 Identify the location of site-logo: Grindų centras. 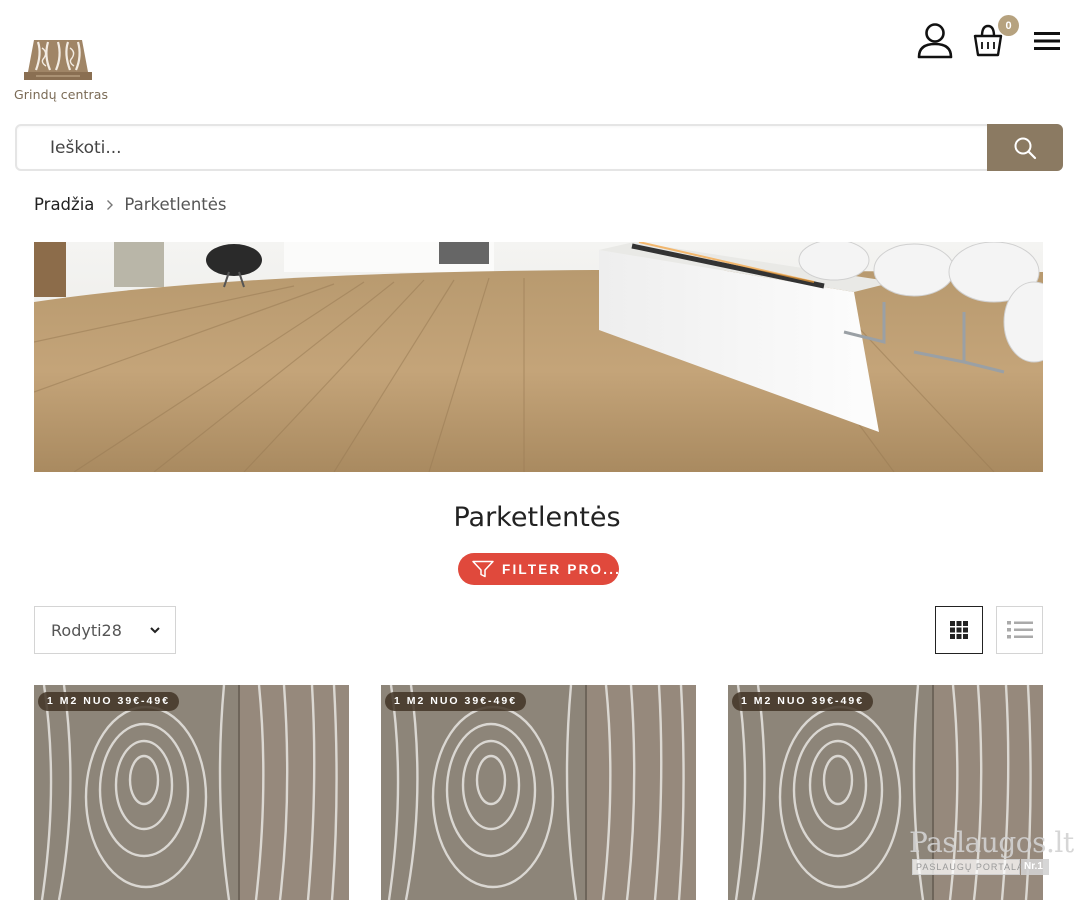
(61, 70).